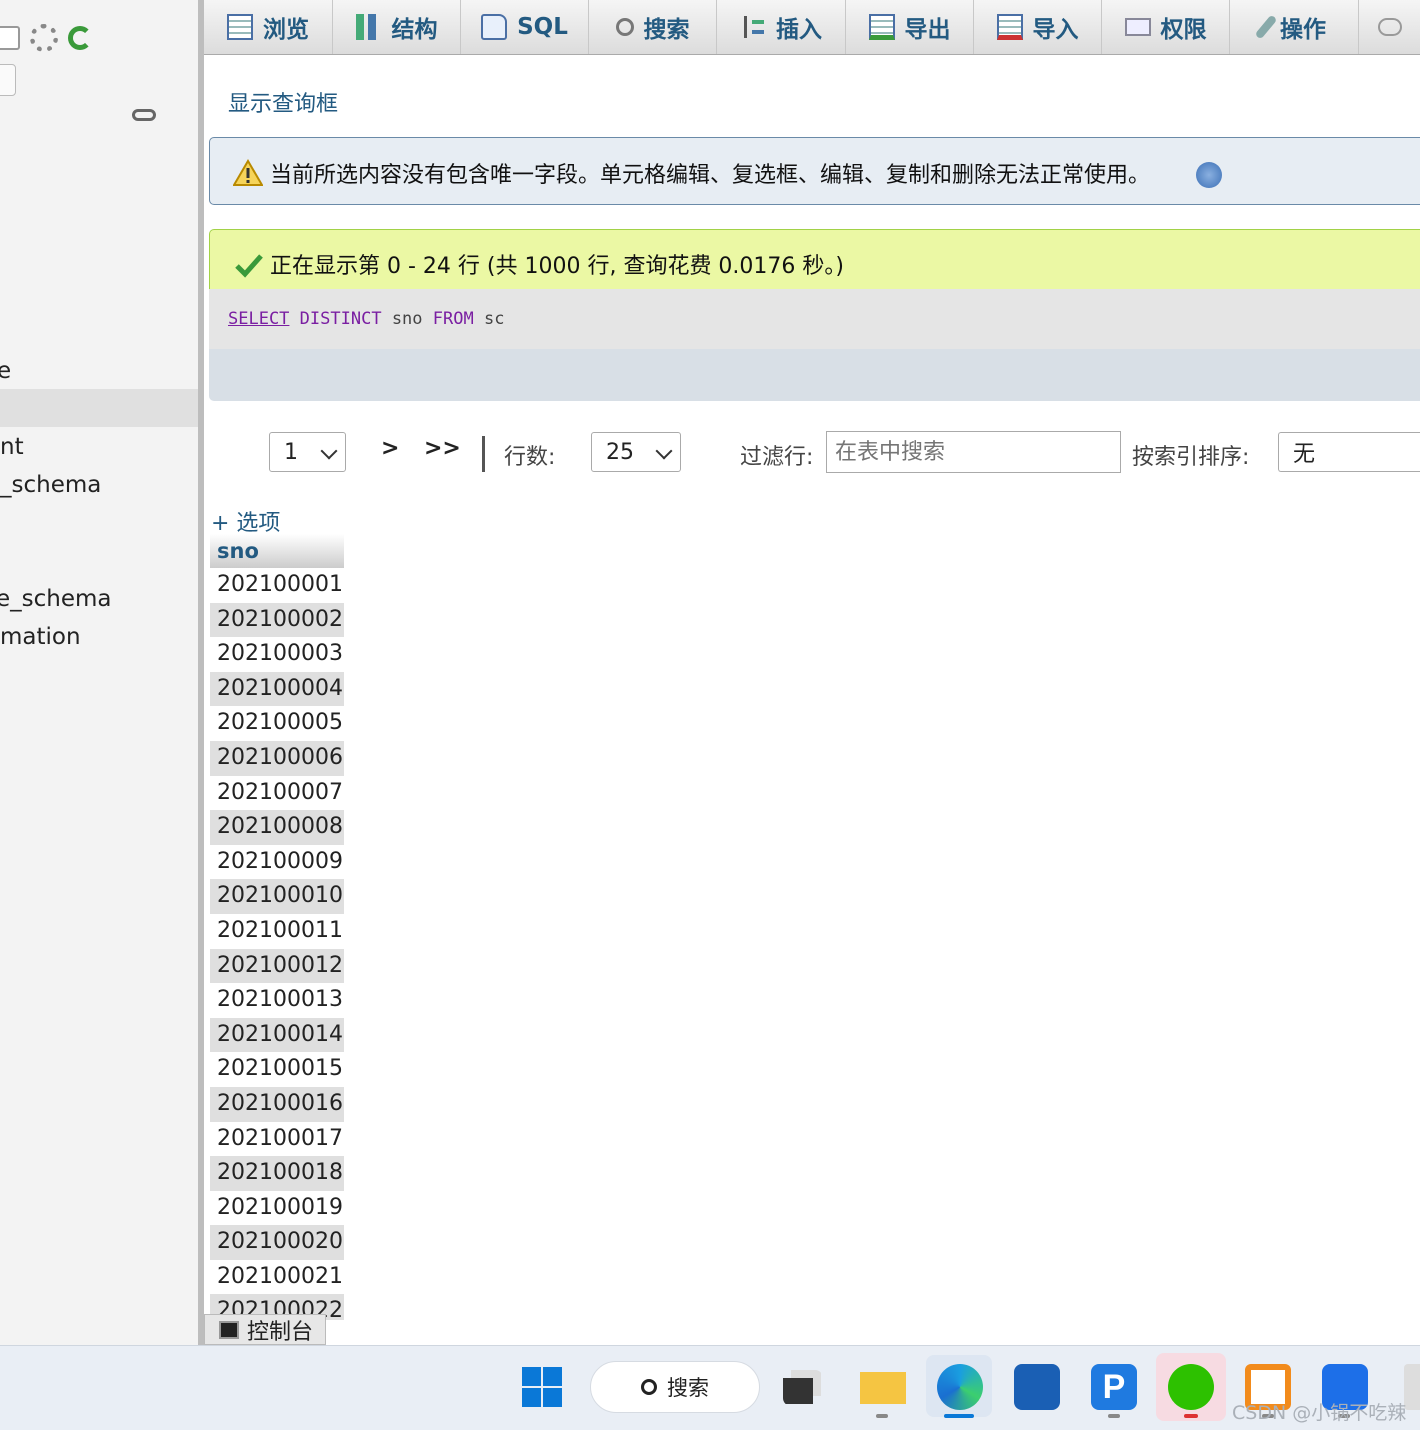  I want to click on tab-label: 结构, so click(414, 30).